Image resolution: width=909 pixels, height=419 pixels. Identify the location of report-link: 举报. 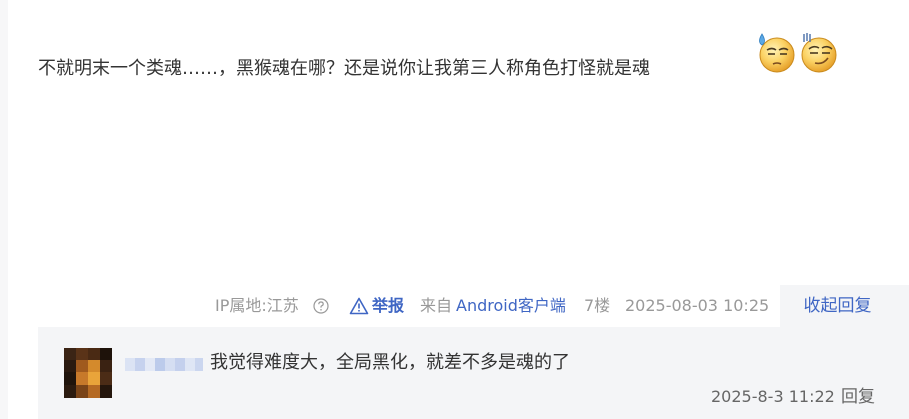
(388, 306).